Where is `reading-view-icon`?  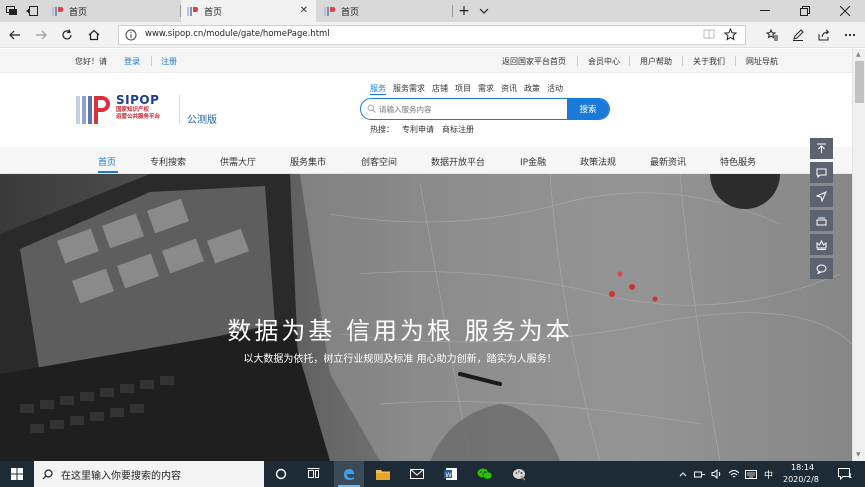 reading-view-icon is located at coordinates (709, 34).